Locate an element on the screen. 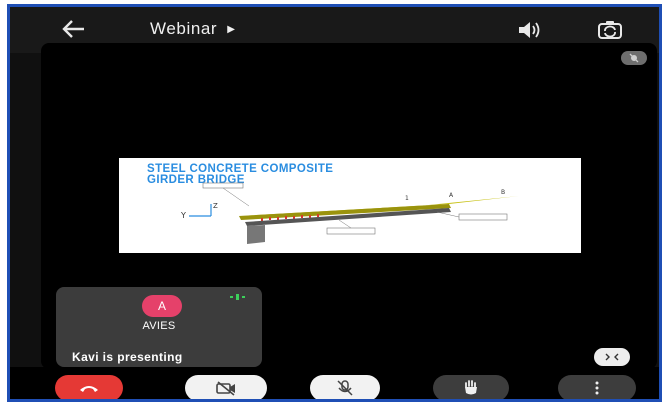 This screenshot has height=405, width=668. mic-toggle-button is located at coordinates (345, 387).